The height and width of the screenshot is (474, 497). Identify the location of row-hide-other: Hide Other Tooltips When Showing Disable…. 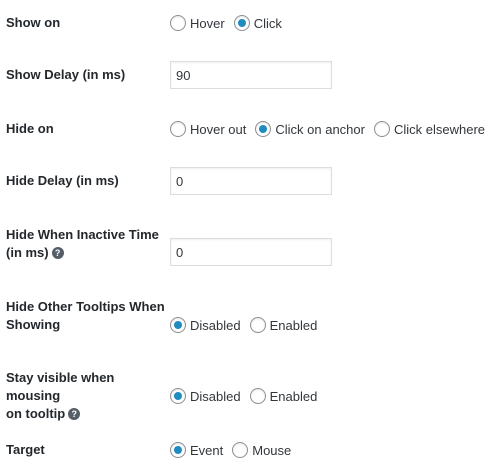
(248, 318).